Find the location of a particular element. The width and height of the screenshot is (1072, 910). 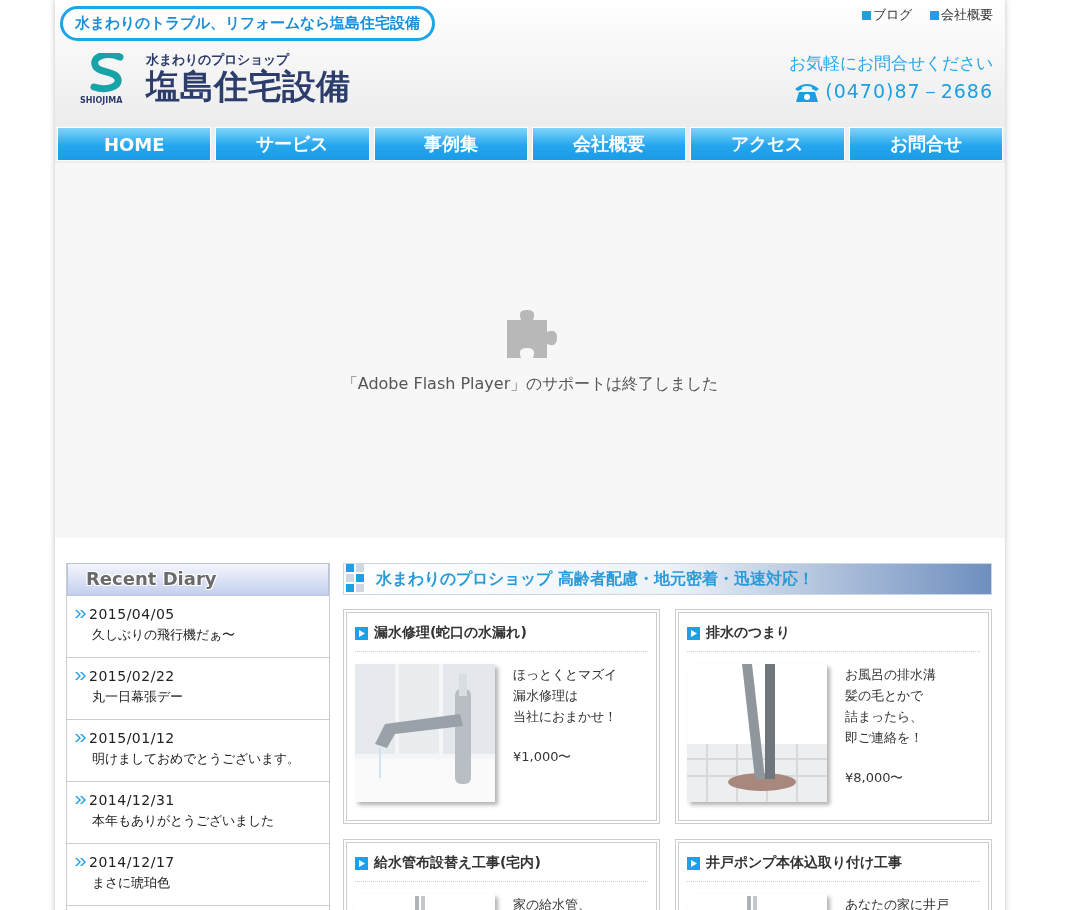

flash-message: 「Adobe Flash Player」のサポートは終了しました is located at coordinates (530, 384).